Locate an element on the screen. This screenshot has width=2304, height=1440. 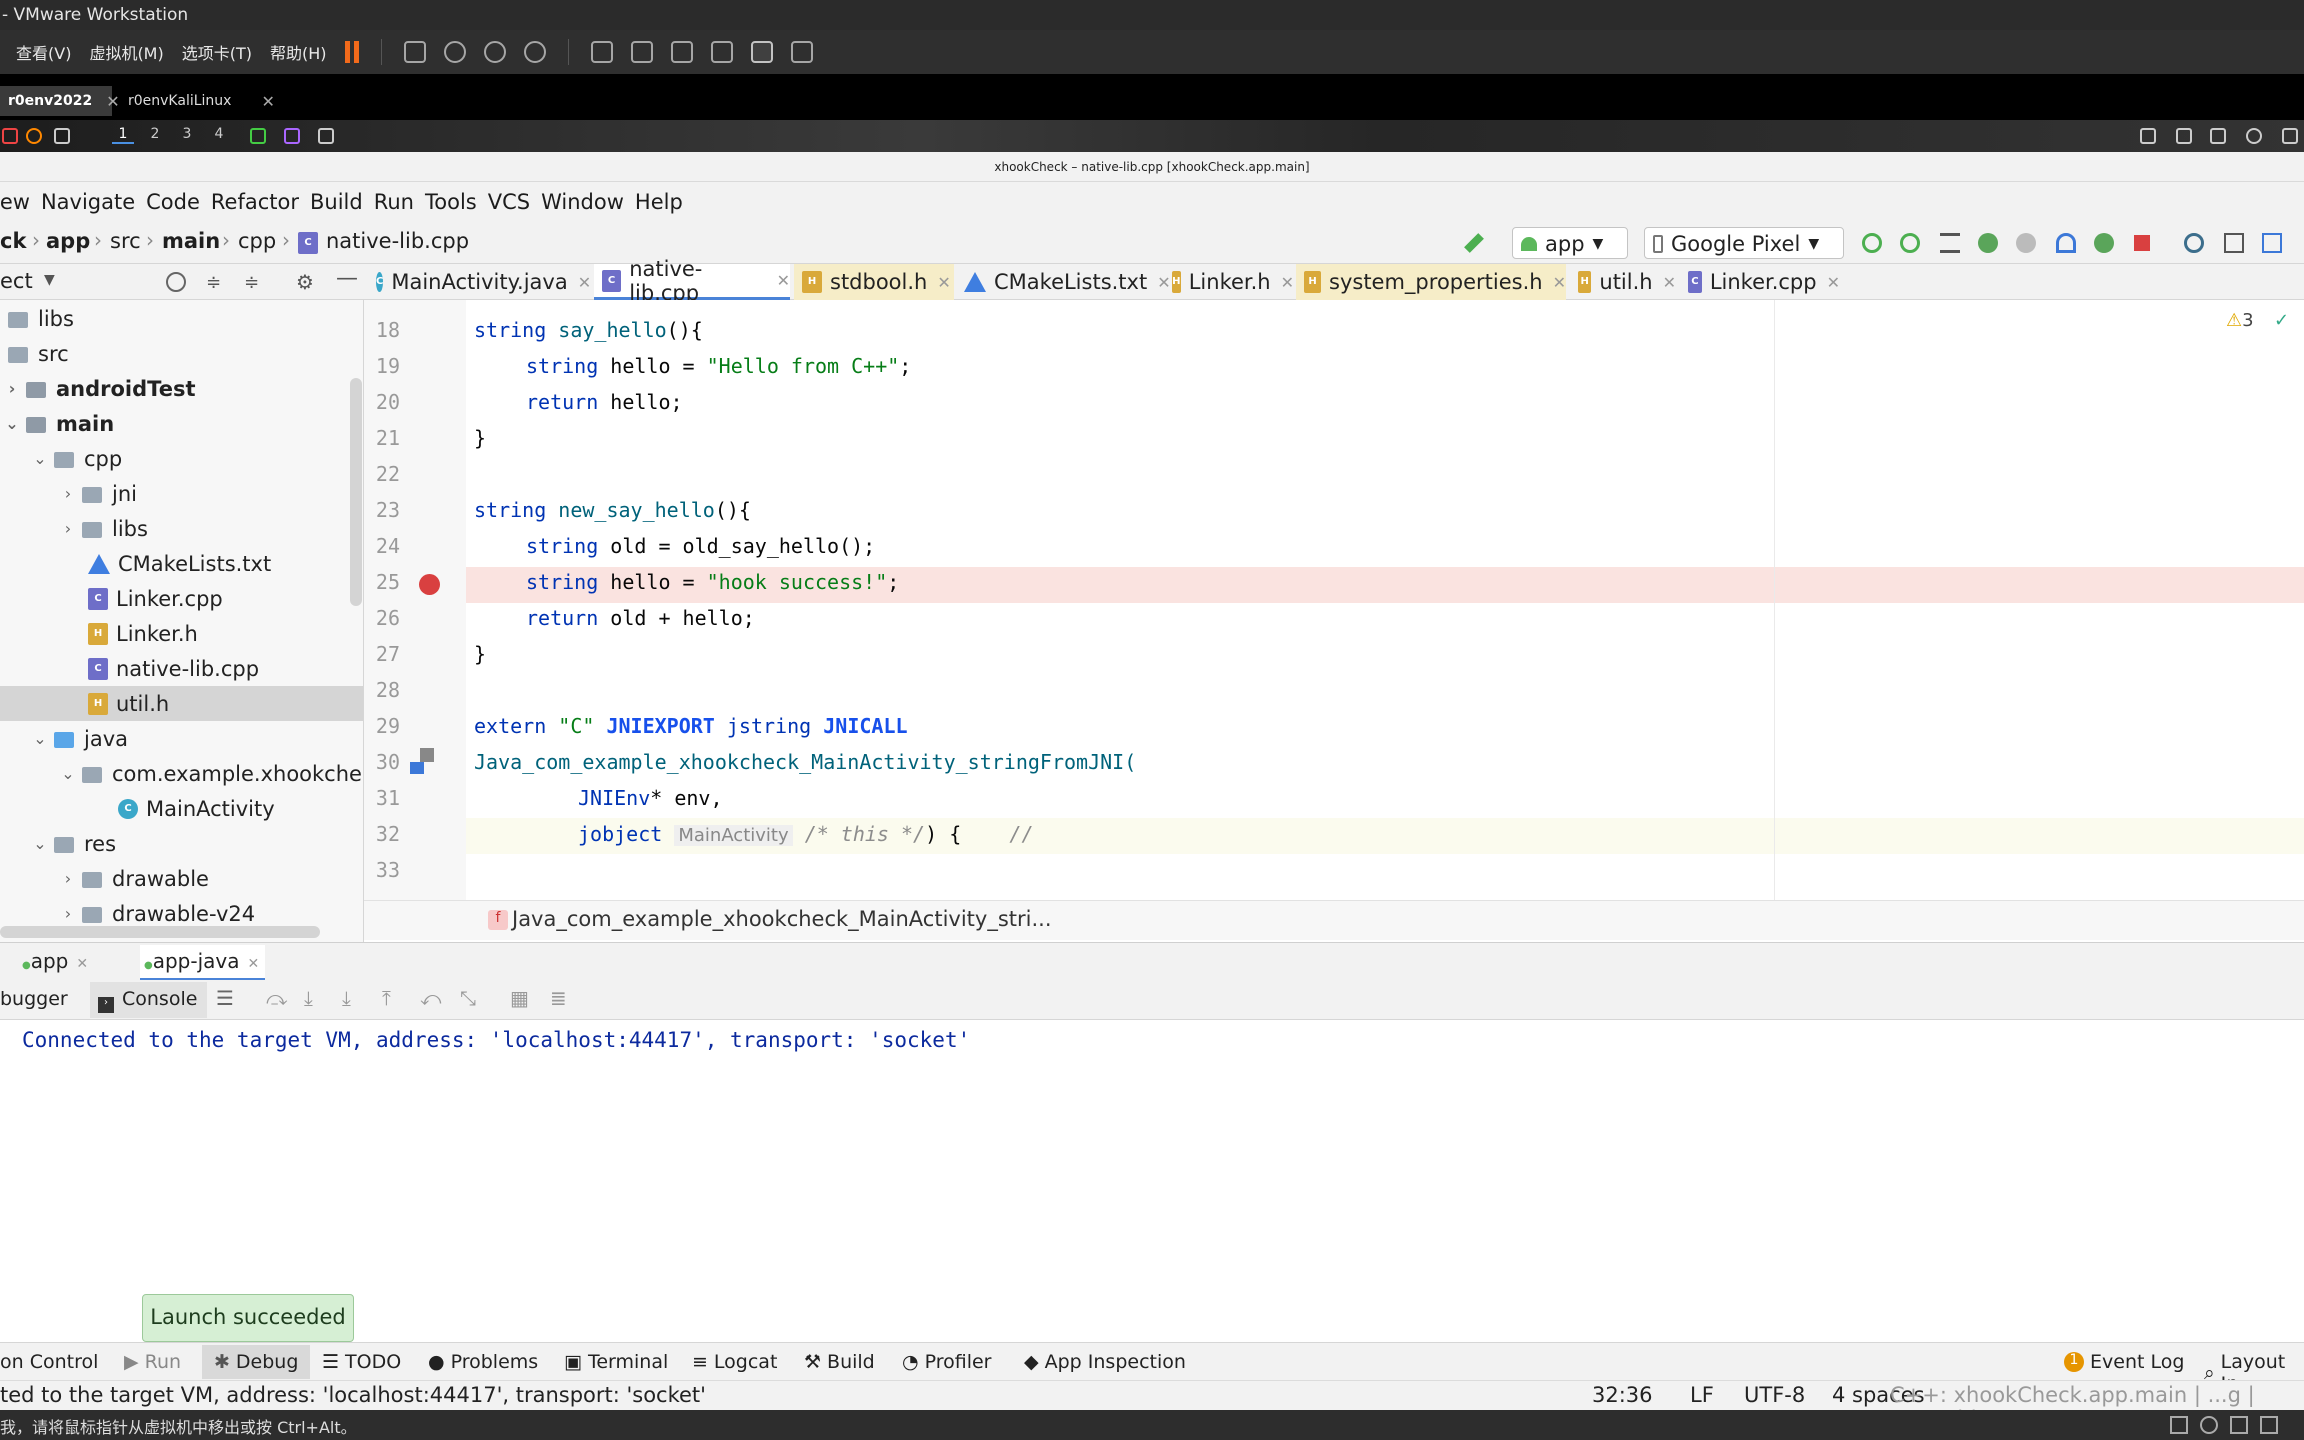
breadcrumb-app: app is located at coordinates (68, 241).